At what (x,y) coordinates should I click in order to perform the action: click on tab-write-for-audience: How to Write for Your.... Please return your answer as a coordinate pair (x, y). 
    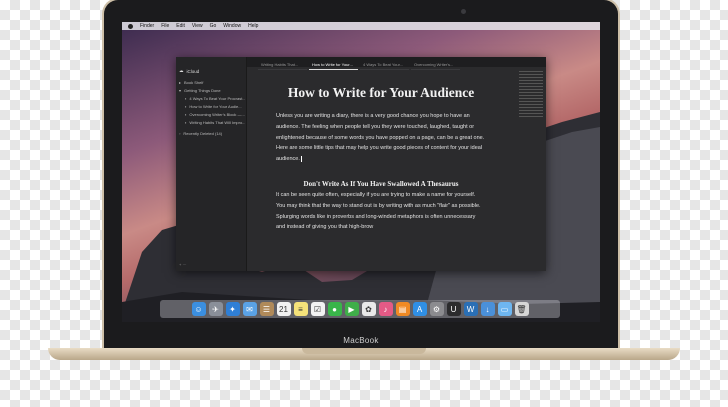
    Looking at the image, I should click on (333, 65).